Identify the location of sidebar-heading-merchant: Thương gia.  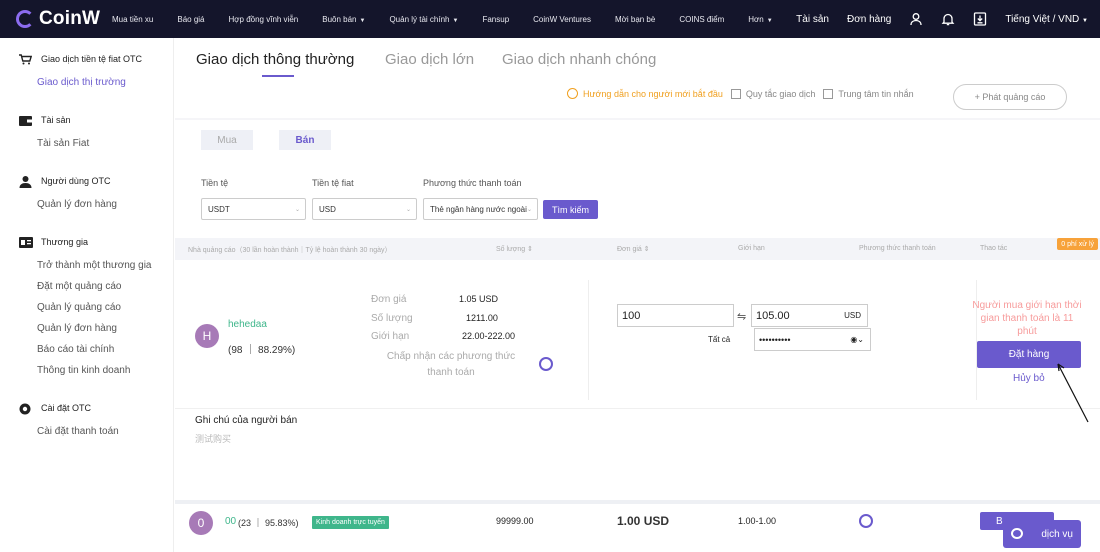
(86, 242).